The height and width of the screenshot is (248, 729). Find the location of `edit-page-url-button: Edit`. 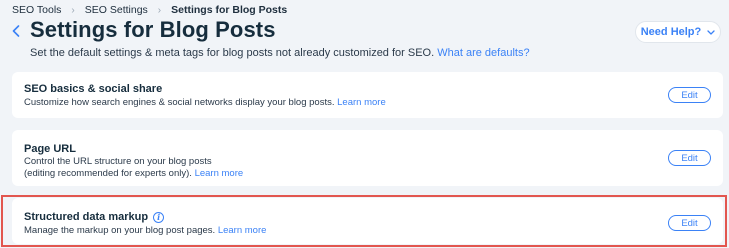

edit-page-url-button: Edit is located at coordinates (689, 158).